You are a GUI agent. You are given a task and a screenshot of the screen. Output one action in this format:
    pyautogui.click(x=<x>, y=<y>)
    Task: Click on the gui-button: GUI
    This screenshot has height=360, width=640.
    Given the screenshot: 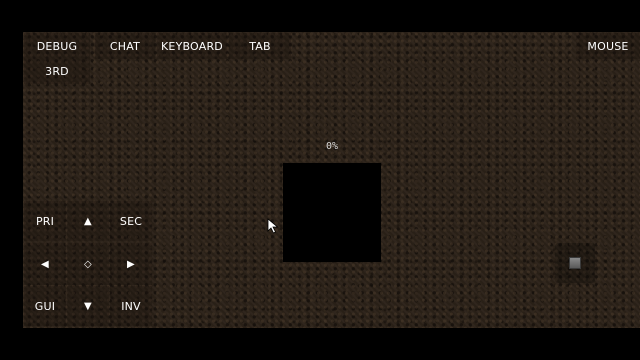 What is the action you would take?
    pyautogui.click(x=45, y=306)
    